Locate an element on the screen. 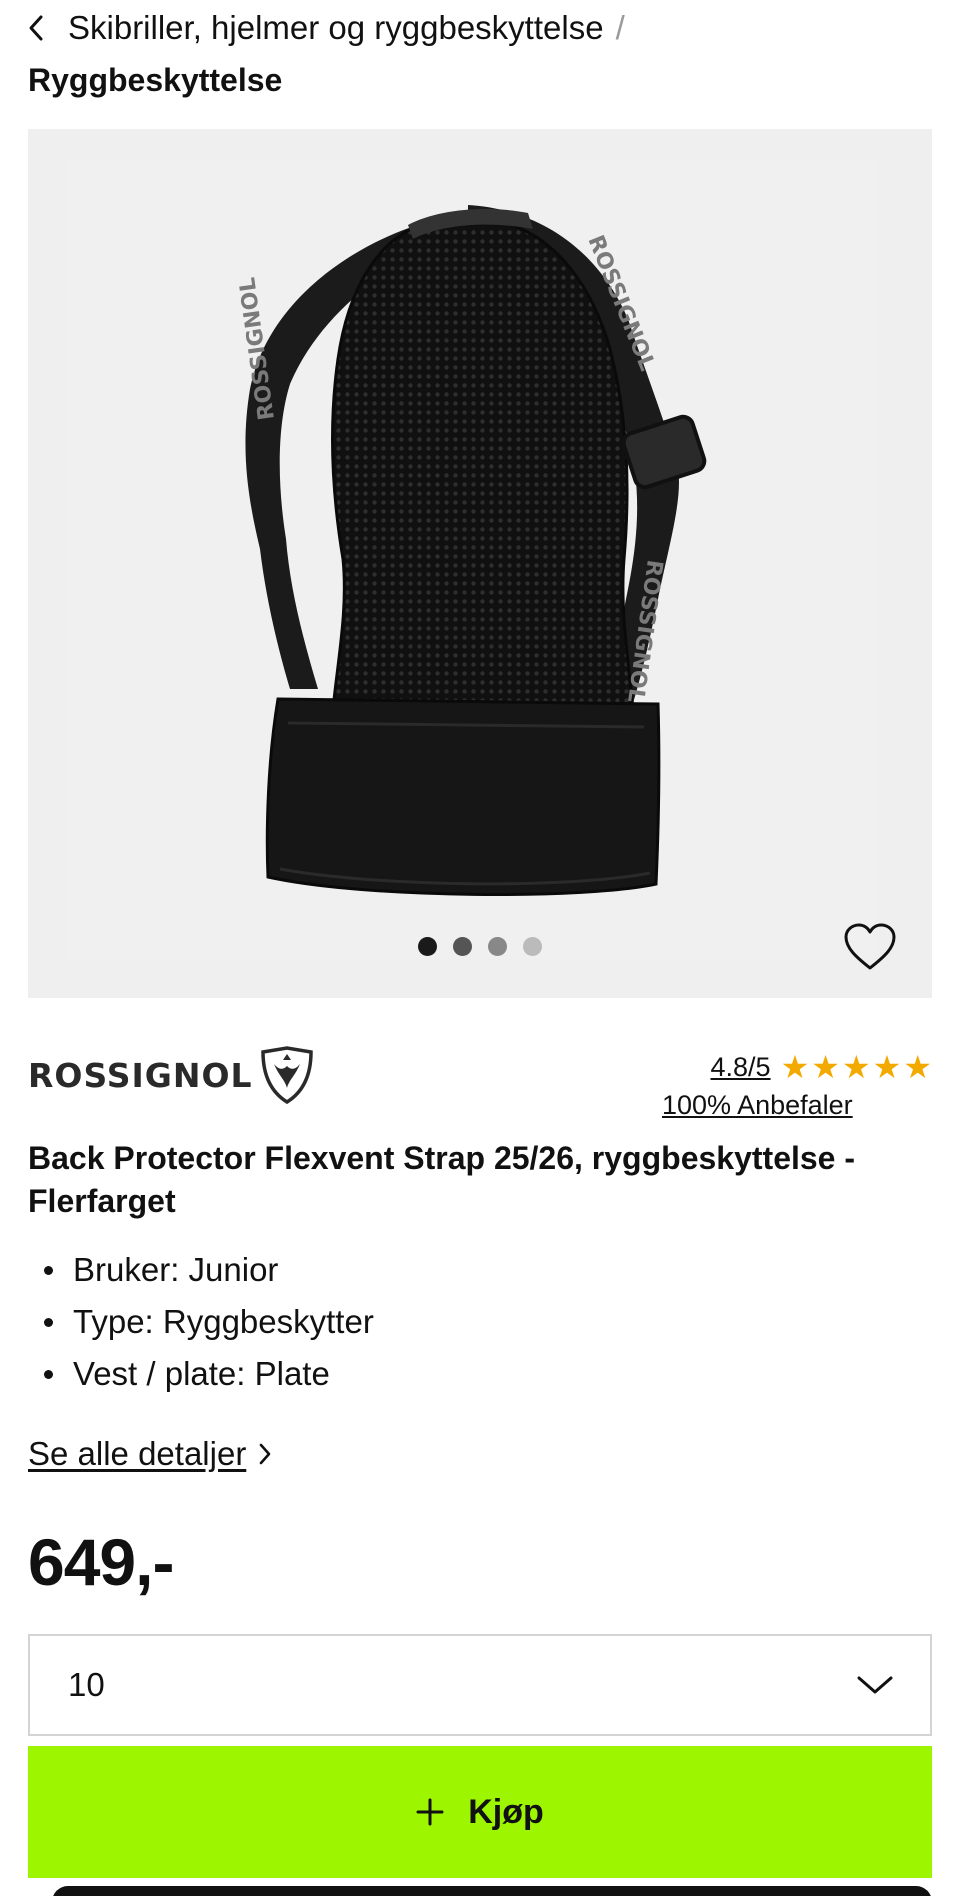 The width and height of the screenshot is (960, 1896). star-rating: ★ ★ ★ ★ ★ is located at coordinates (856, 1067).